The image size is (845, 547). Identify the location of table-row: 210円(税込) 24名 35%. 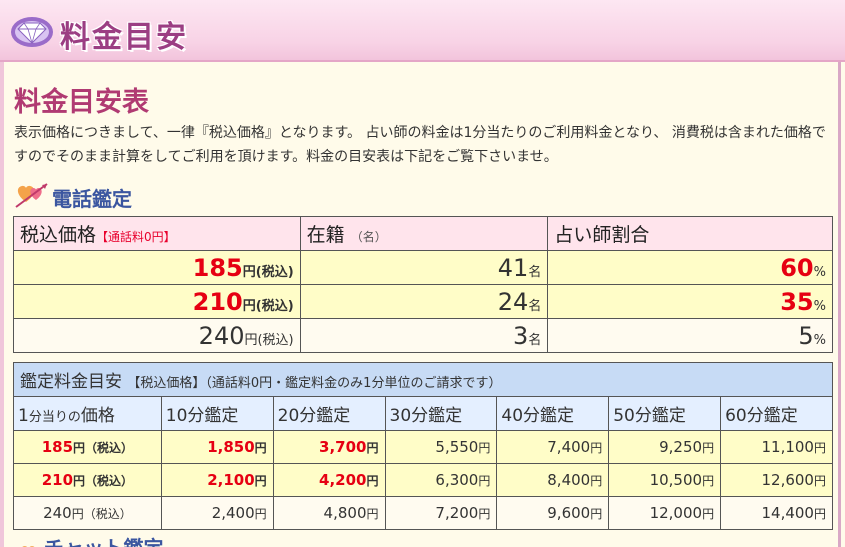
(423, 301).